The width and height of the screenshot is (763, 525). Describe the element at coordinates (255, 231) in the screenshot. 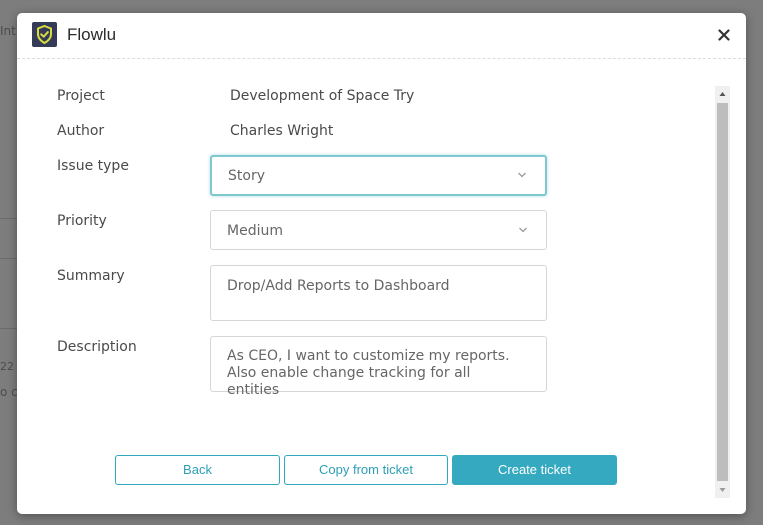

I see `priority-selected-value: Medium` at that location.